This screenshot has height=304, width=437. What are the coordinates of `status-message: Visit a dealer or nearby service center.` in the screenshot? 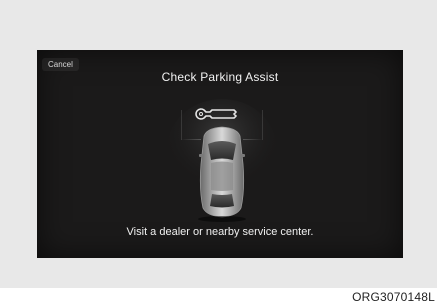 It's located at (220, 232).